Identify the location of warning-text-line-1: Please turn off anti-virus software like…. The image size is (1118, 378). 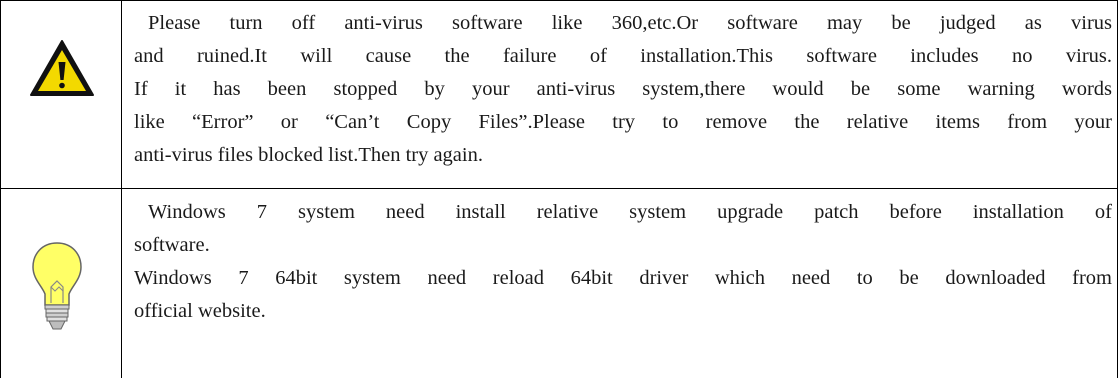
(630, 23).